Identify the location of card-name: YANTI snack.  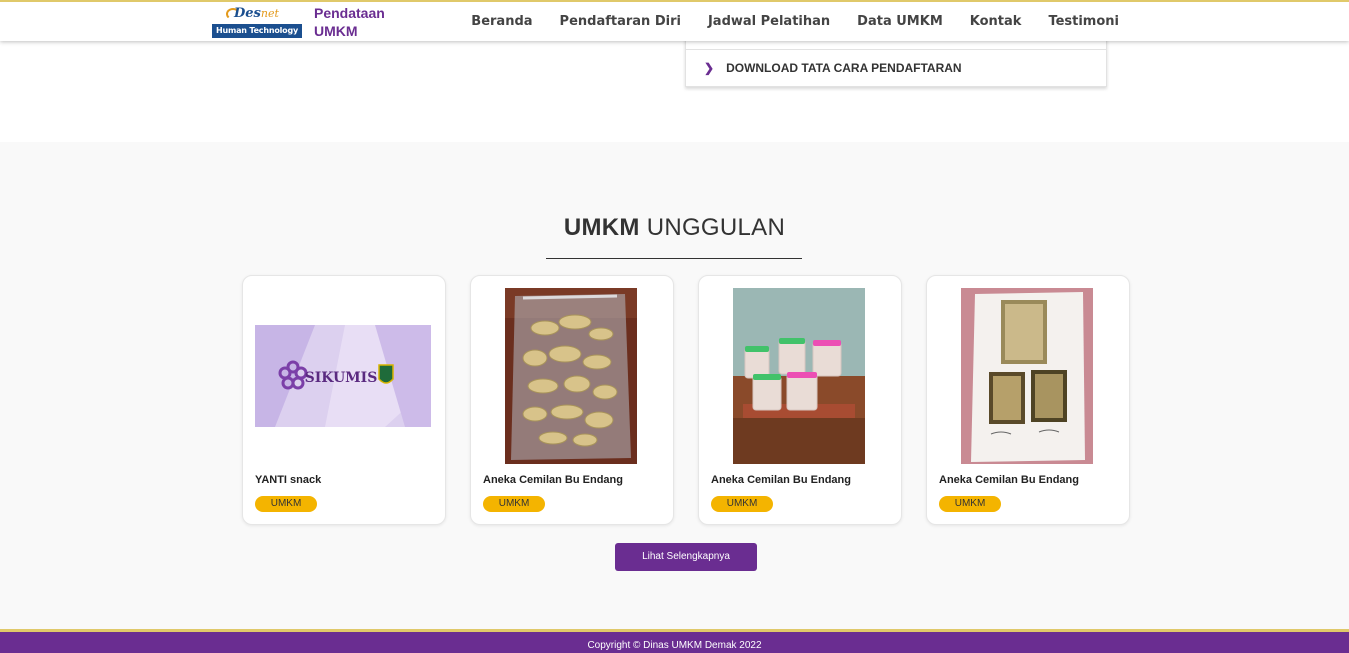
(288, 480).